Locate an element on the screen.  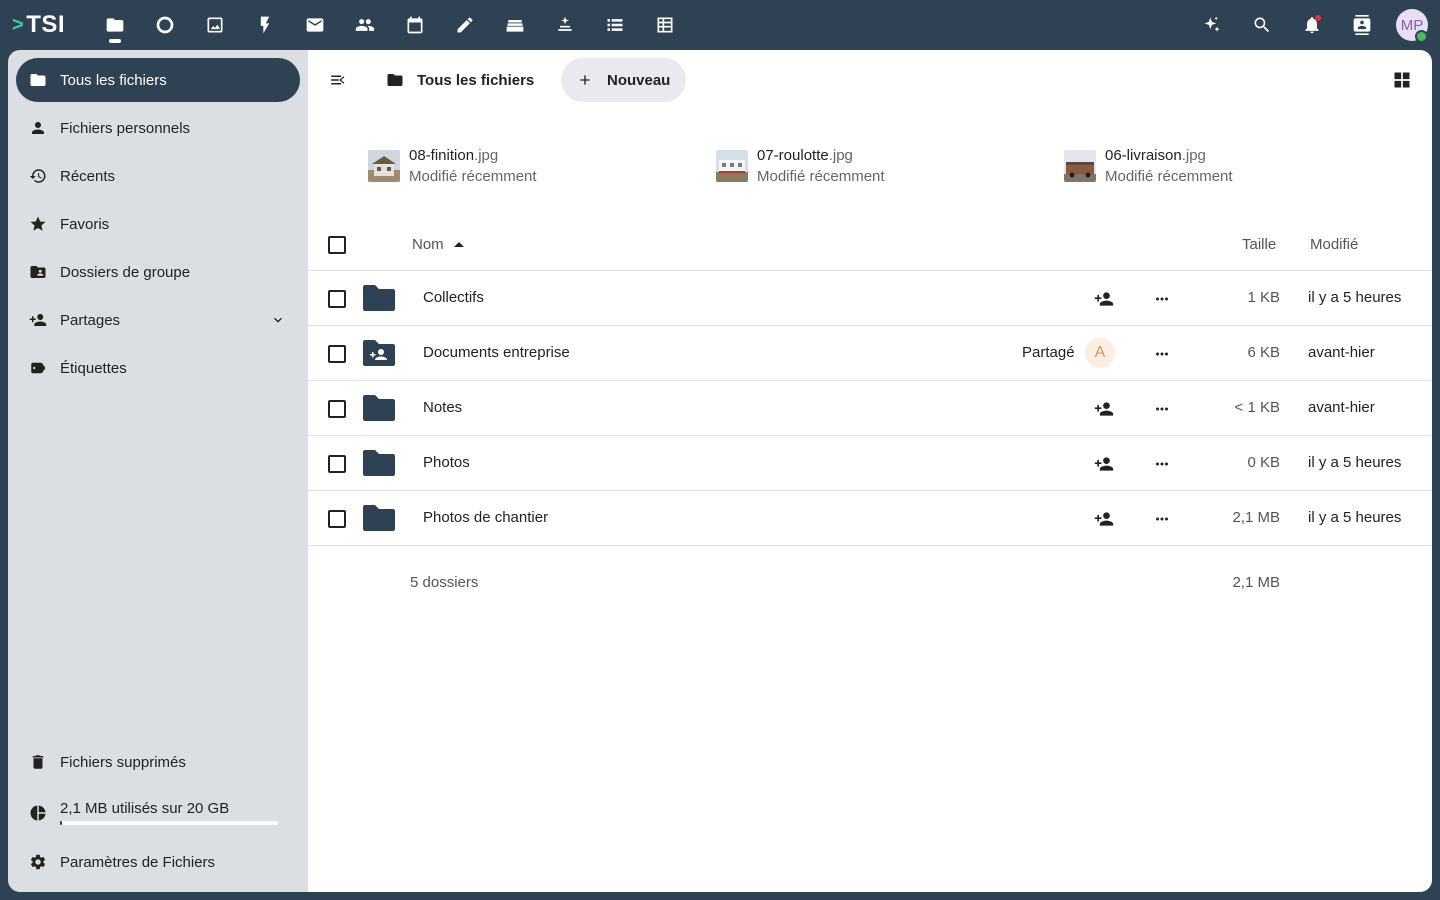
app-tables is located at coordinates (665, 25).